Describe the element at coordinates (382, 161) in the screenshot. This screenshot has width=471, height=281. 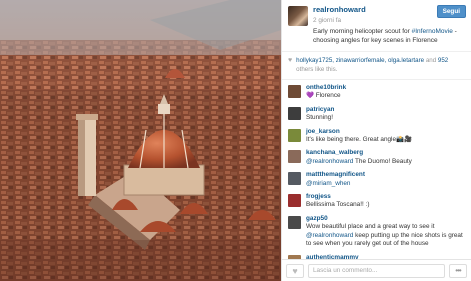
I see `comment-text-part: The Duomo! Beauty` at that location.